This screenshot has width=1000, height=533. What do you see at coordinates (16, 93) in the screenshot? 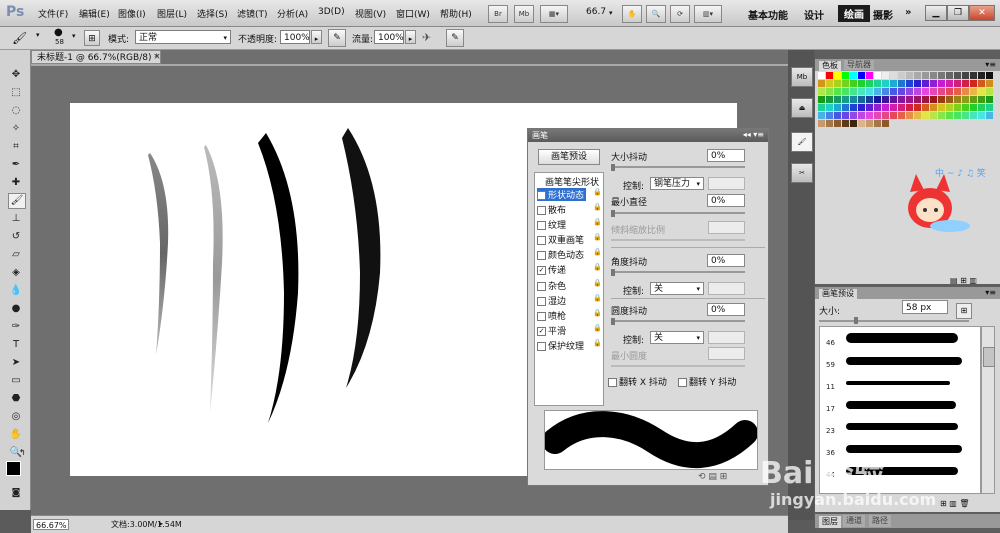
I see `marquee-tool-icon: ⬚` at bounding box center [16, 93].